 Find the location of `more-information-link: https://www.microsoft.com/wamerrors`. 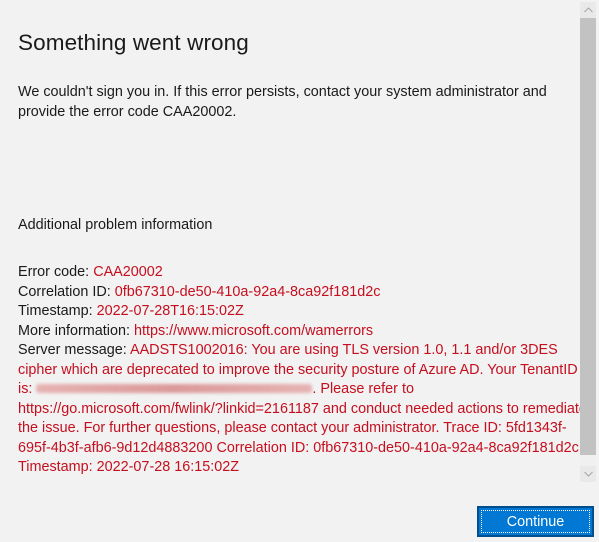

more-information-link: https://www.microsoft.com/wamerrors is located at coordinates (253, 331).